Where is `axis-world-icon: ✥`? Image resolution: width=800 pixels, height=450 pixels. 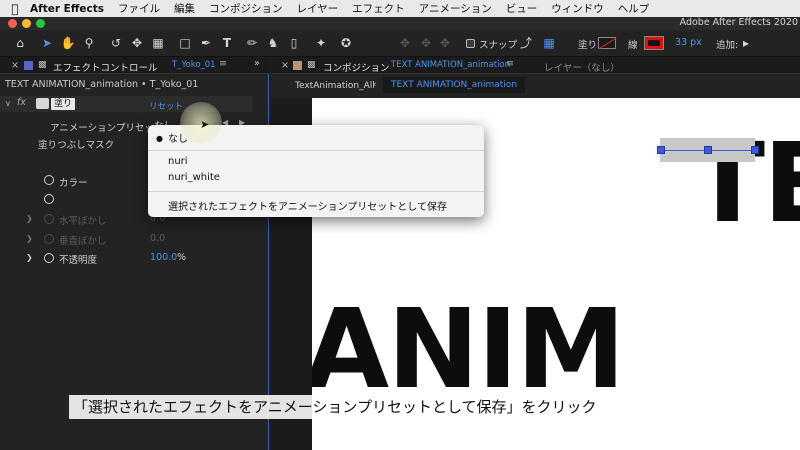 axis-world-icon: ✥ is located at coordinates (426, 43).